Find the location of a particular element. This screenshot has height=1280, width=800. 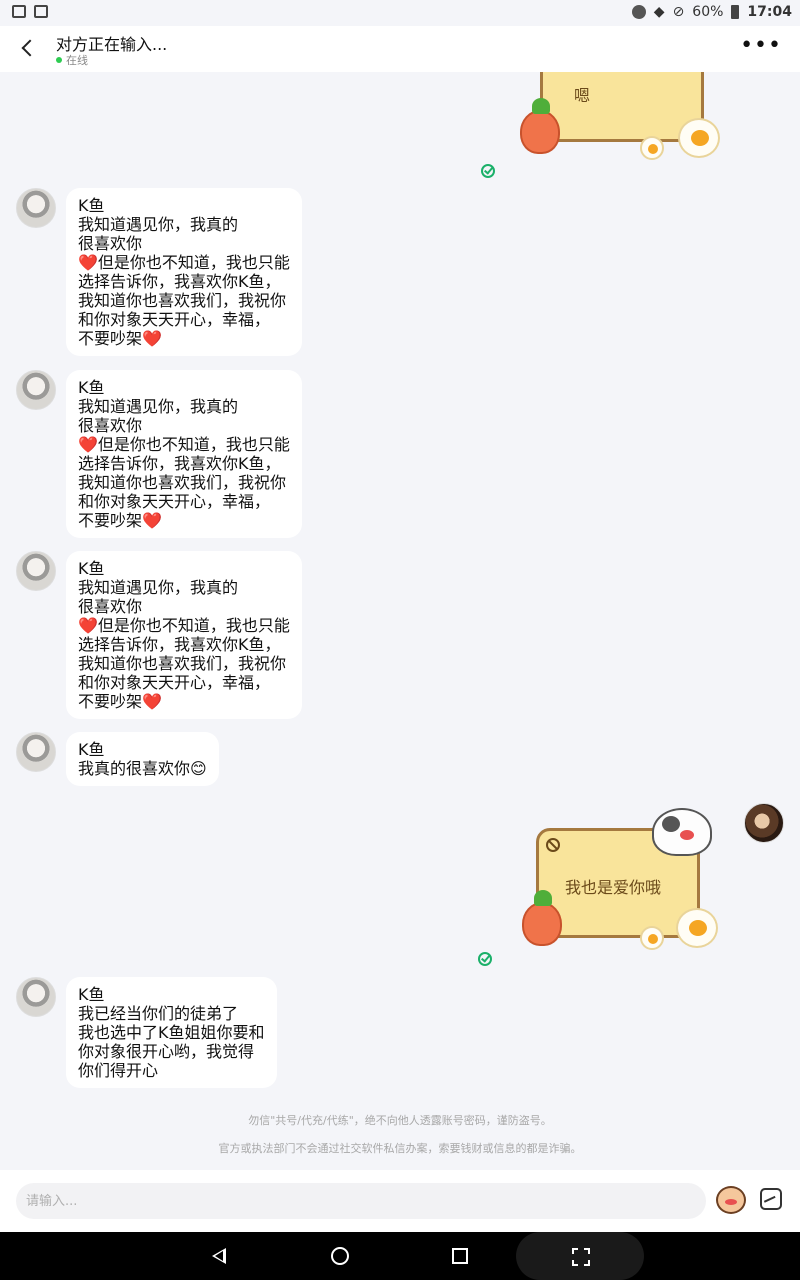

message-line: 你们得开心 is located at coordinates (118, 1070).